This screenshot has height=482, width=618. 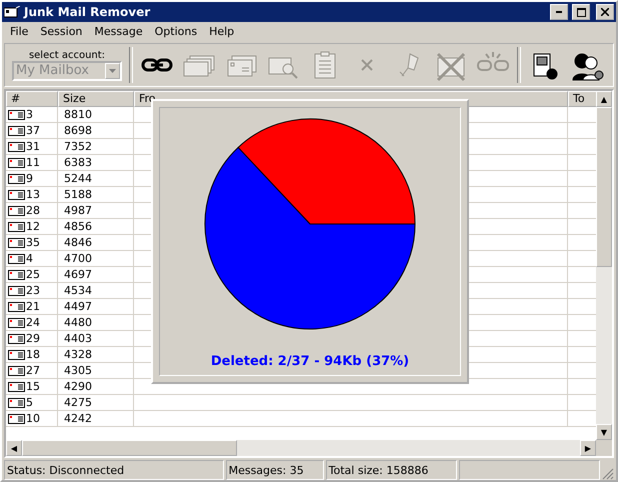 I want to click on close-button, so click(x=605, y=12).